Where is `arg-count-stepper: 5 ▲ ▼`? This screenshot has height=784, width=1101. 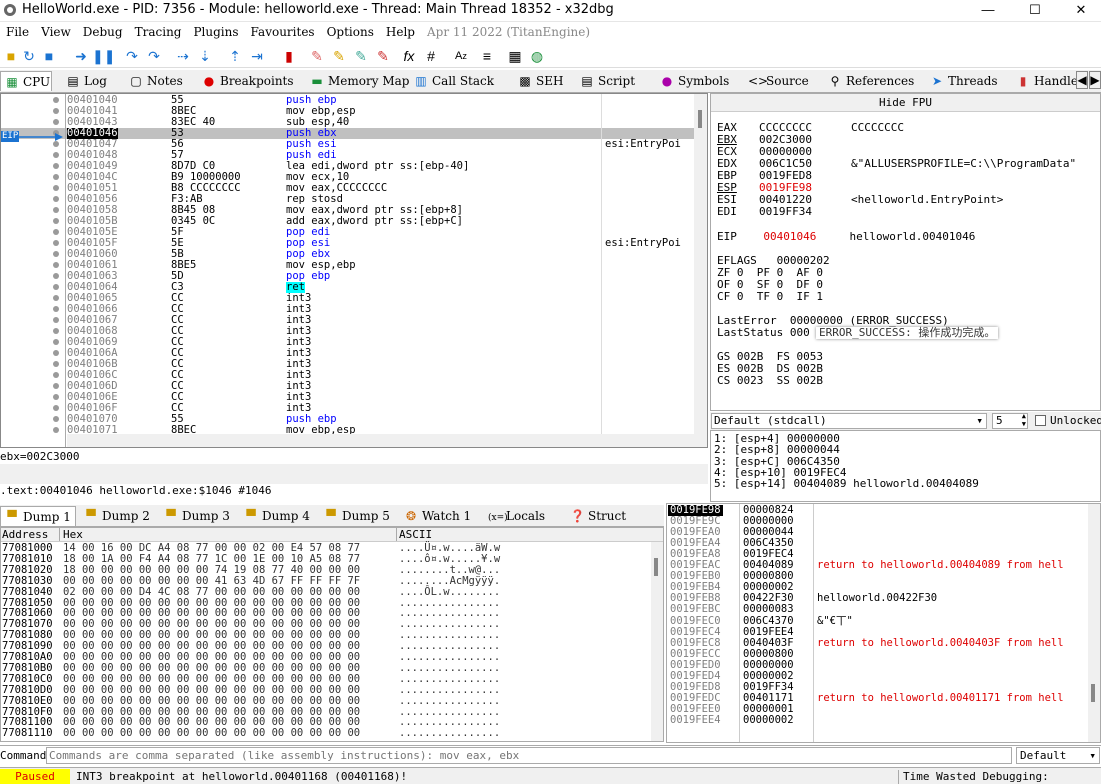
arg-count-stepper: 5 ▲ ▼ is located at coordinates (1010, 420).